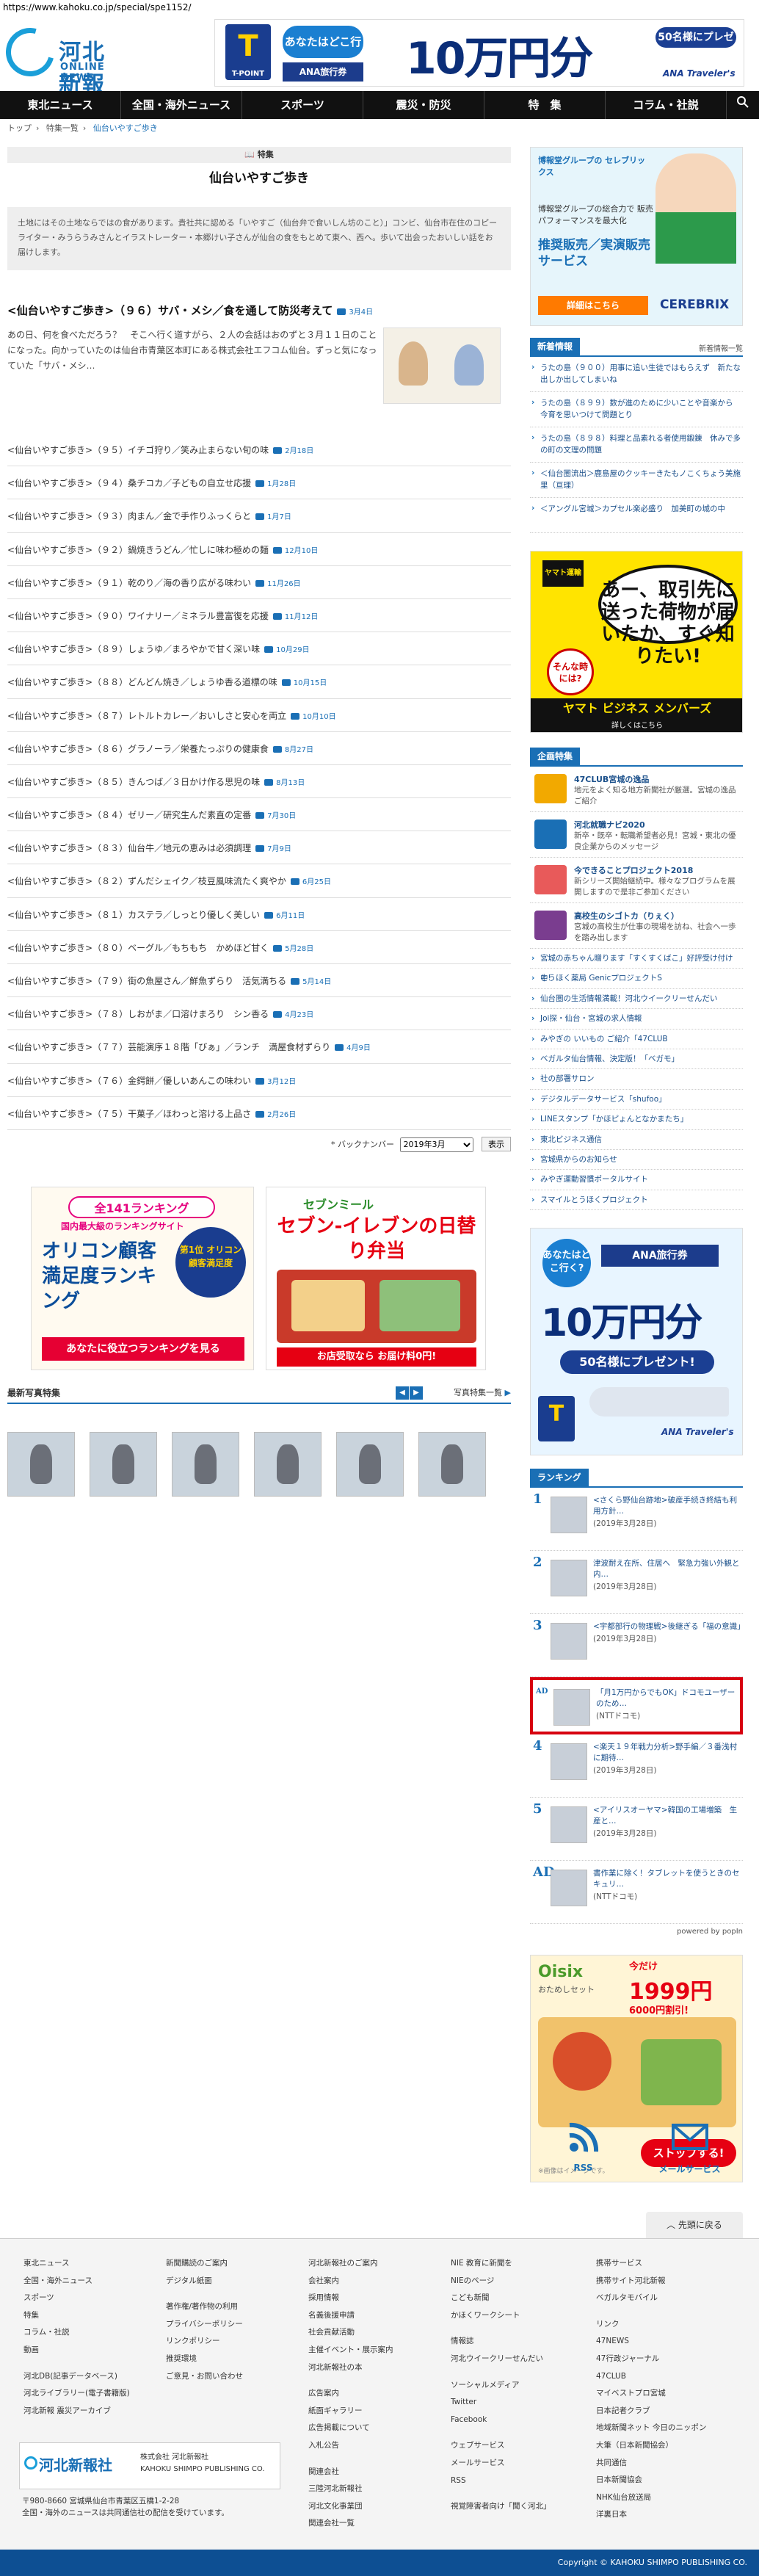  I want to click on news-item: ＜アングル宮城＞カプセル楽必盛り 加美町の城の中, so click(636, 515).